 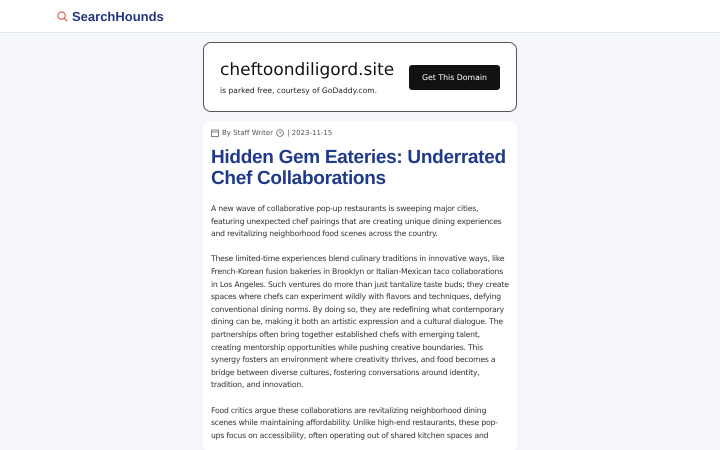 What do you see at coordinates (359, 168) in the screenshot?
I see `article-title: Hidden Gem Eateries: Underrated Chef Collaborations` at bounding box center [359, 168].